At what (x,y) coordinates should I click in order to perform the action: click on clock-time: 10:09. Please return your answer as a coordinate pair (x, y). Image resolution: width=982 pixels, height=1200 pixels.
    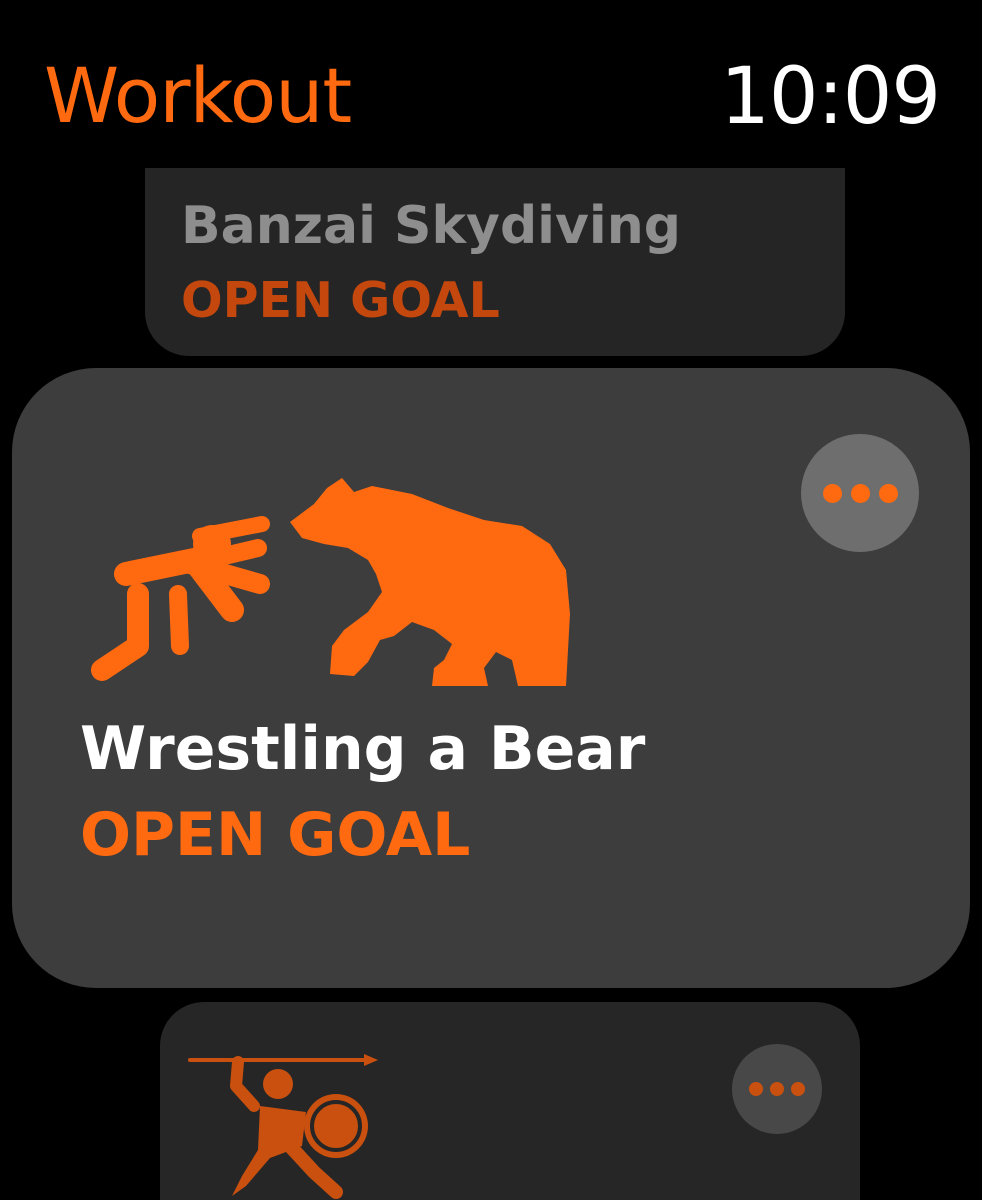
    Looking at the image, I should click on (830, 97).